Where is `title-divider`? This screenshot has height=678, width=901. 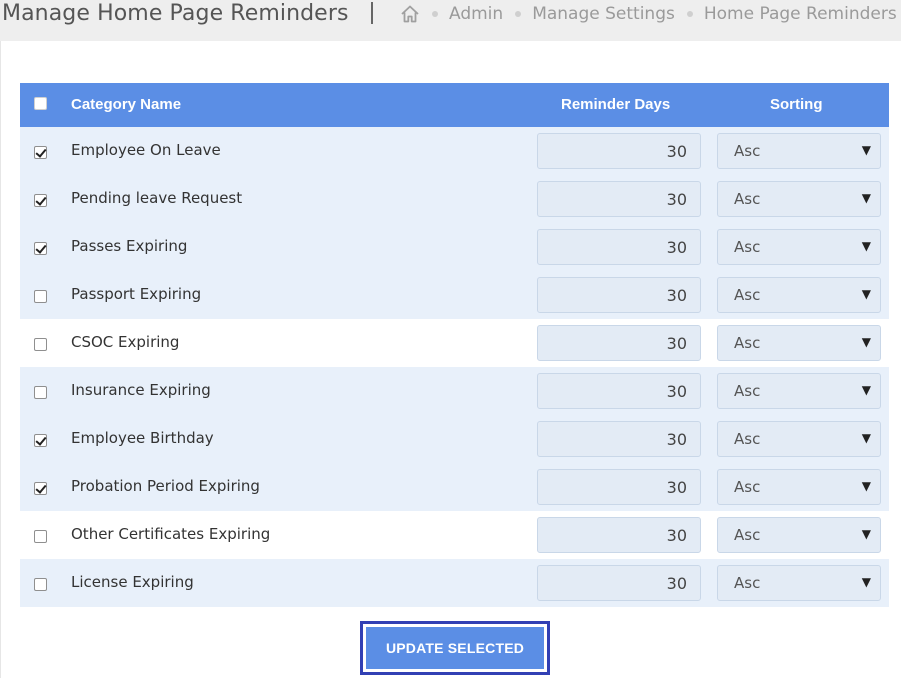
title-divider is located at coordinates (372, 13).